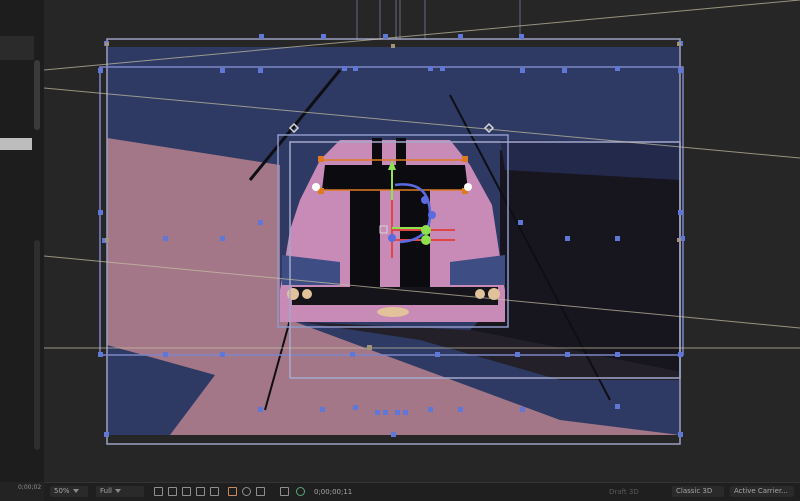  Describe the element at coordinates (393, 312) in the screenshot. I see `license-plate` at that location.